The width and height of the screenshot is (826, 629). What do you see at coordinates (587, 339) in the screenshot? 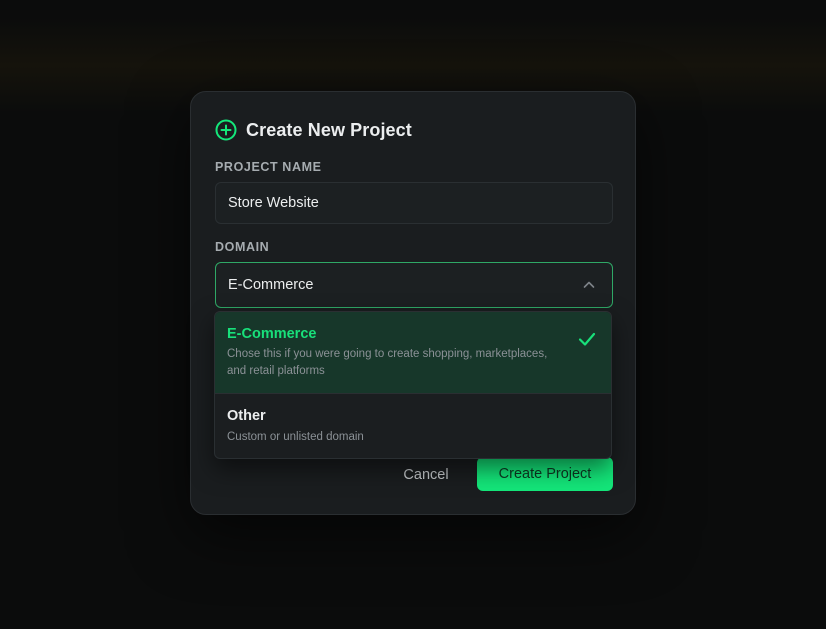
I see `check-icon` at bounding box center [587, 339].